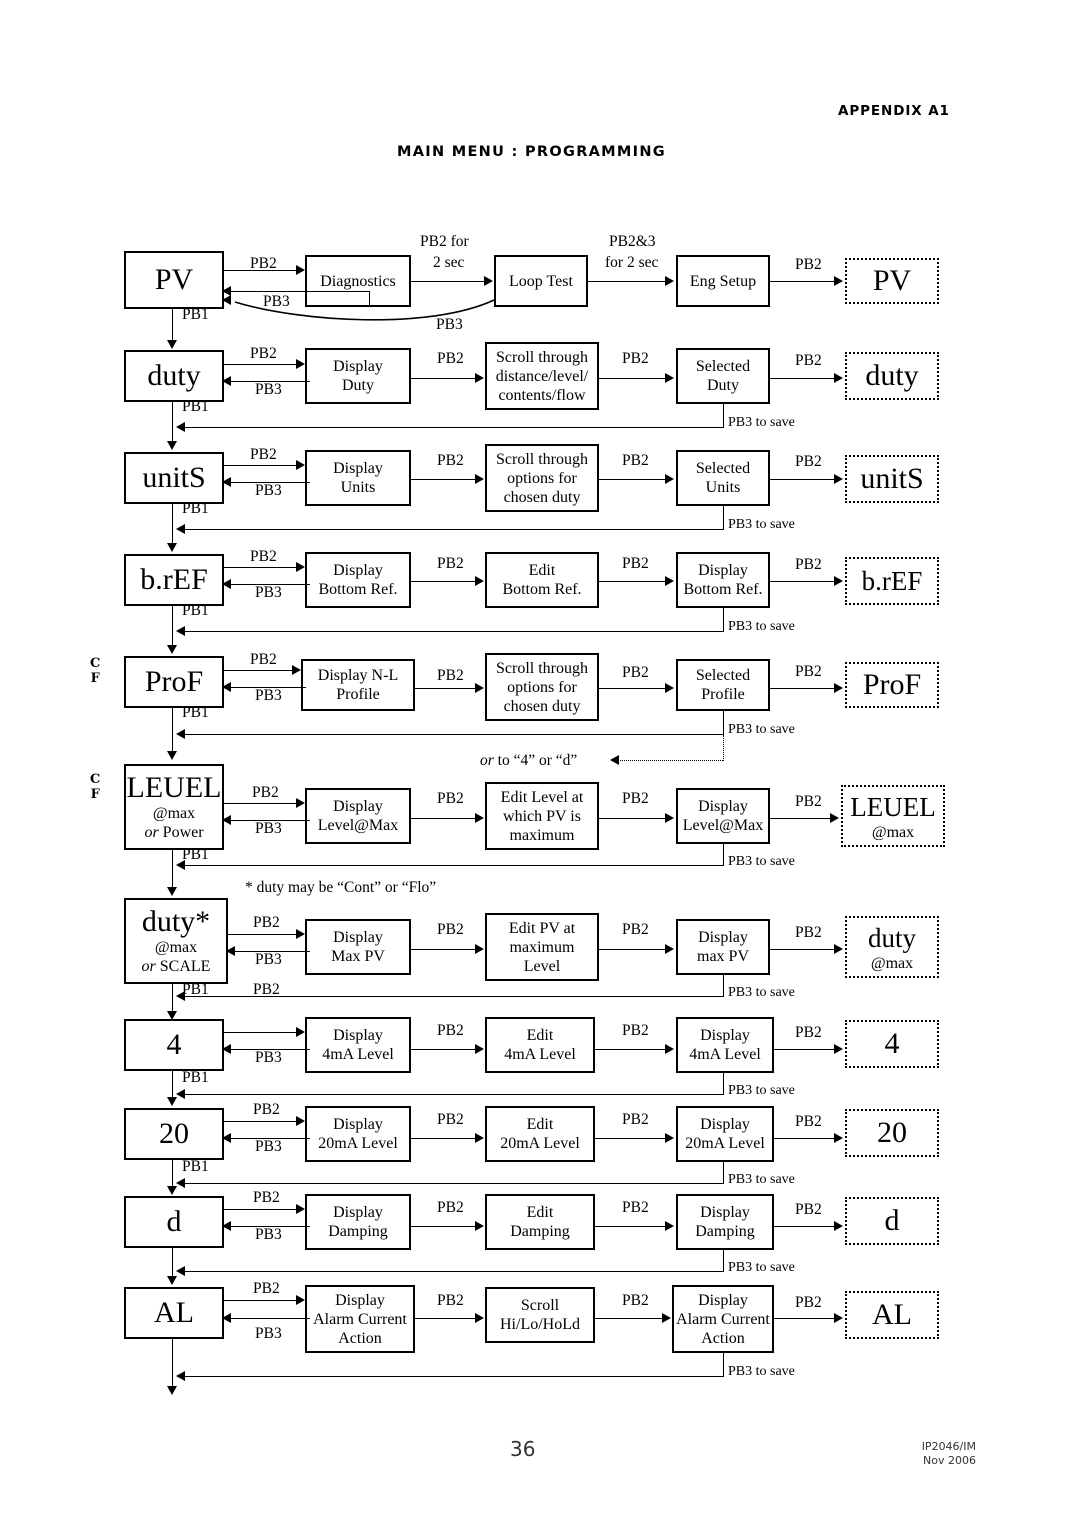  I want to click on step-line: Scroll through options for chosen duty, so click(542, 478).